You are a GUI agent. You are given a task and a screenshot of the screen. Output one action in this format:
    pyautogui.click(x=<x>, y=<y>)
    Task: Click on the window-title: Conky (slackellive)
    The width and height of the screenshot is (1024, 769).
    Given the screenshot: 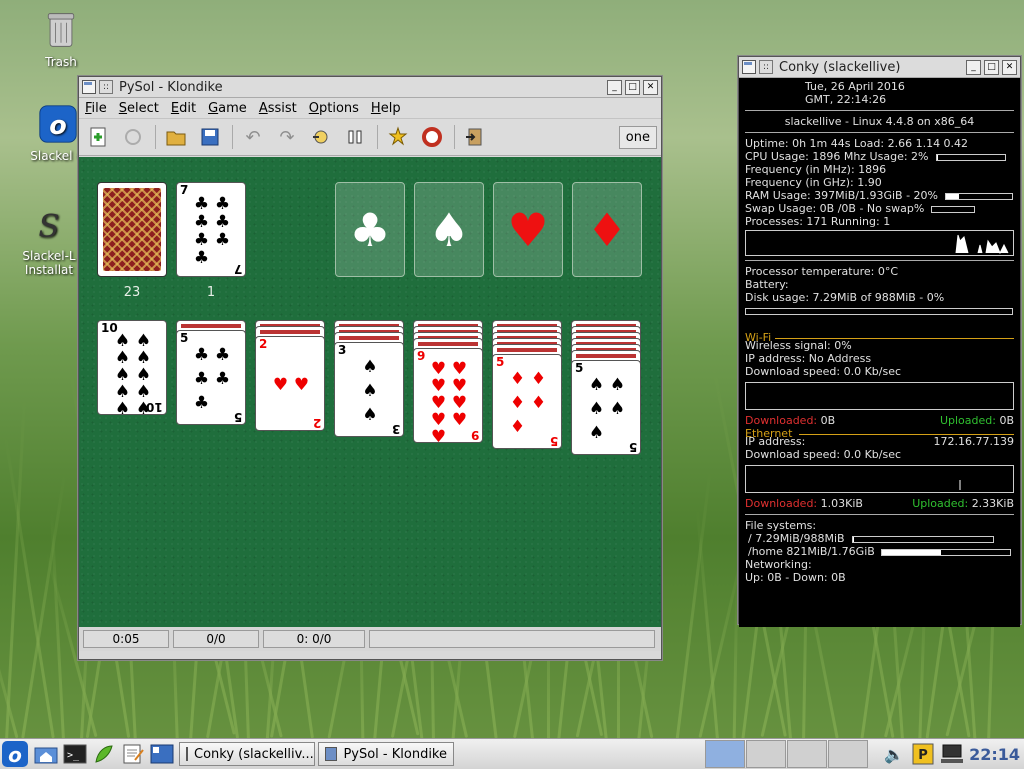 What is the action you would take?
    pyautogui.click(x=840, y=67)
    